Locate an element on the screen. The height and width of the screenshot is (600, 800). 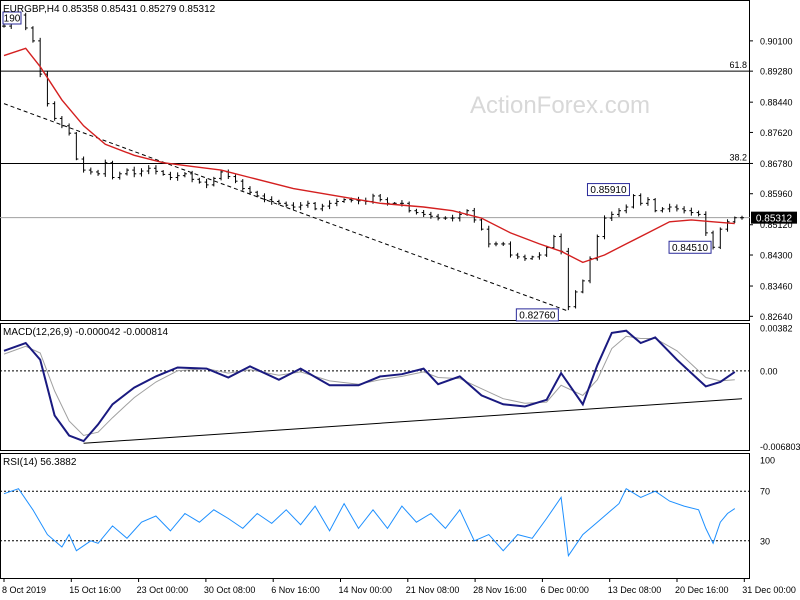
y-tick-label: 0.84300 is located at coordinates (776, 256).